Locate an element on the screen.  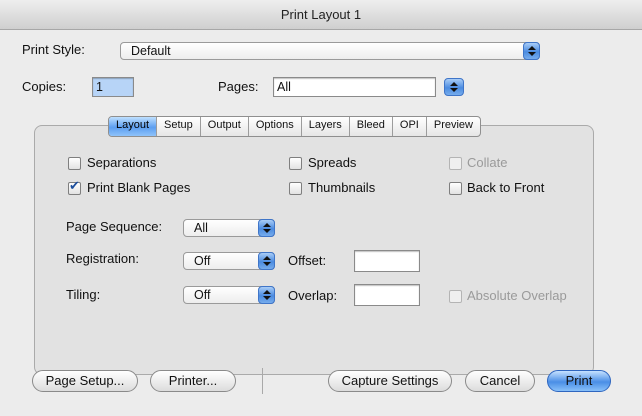
print-blank-pages-label: Print Blank Pages is located at coordinates (139, 187).